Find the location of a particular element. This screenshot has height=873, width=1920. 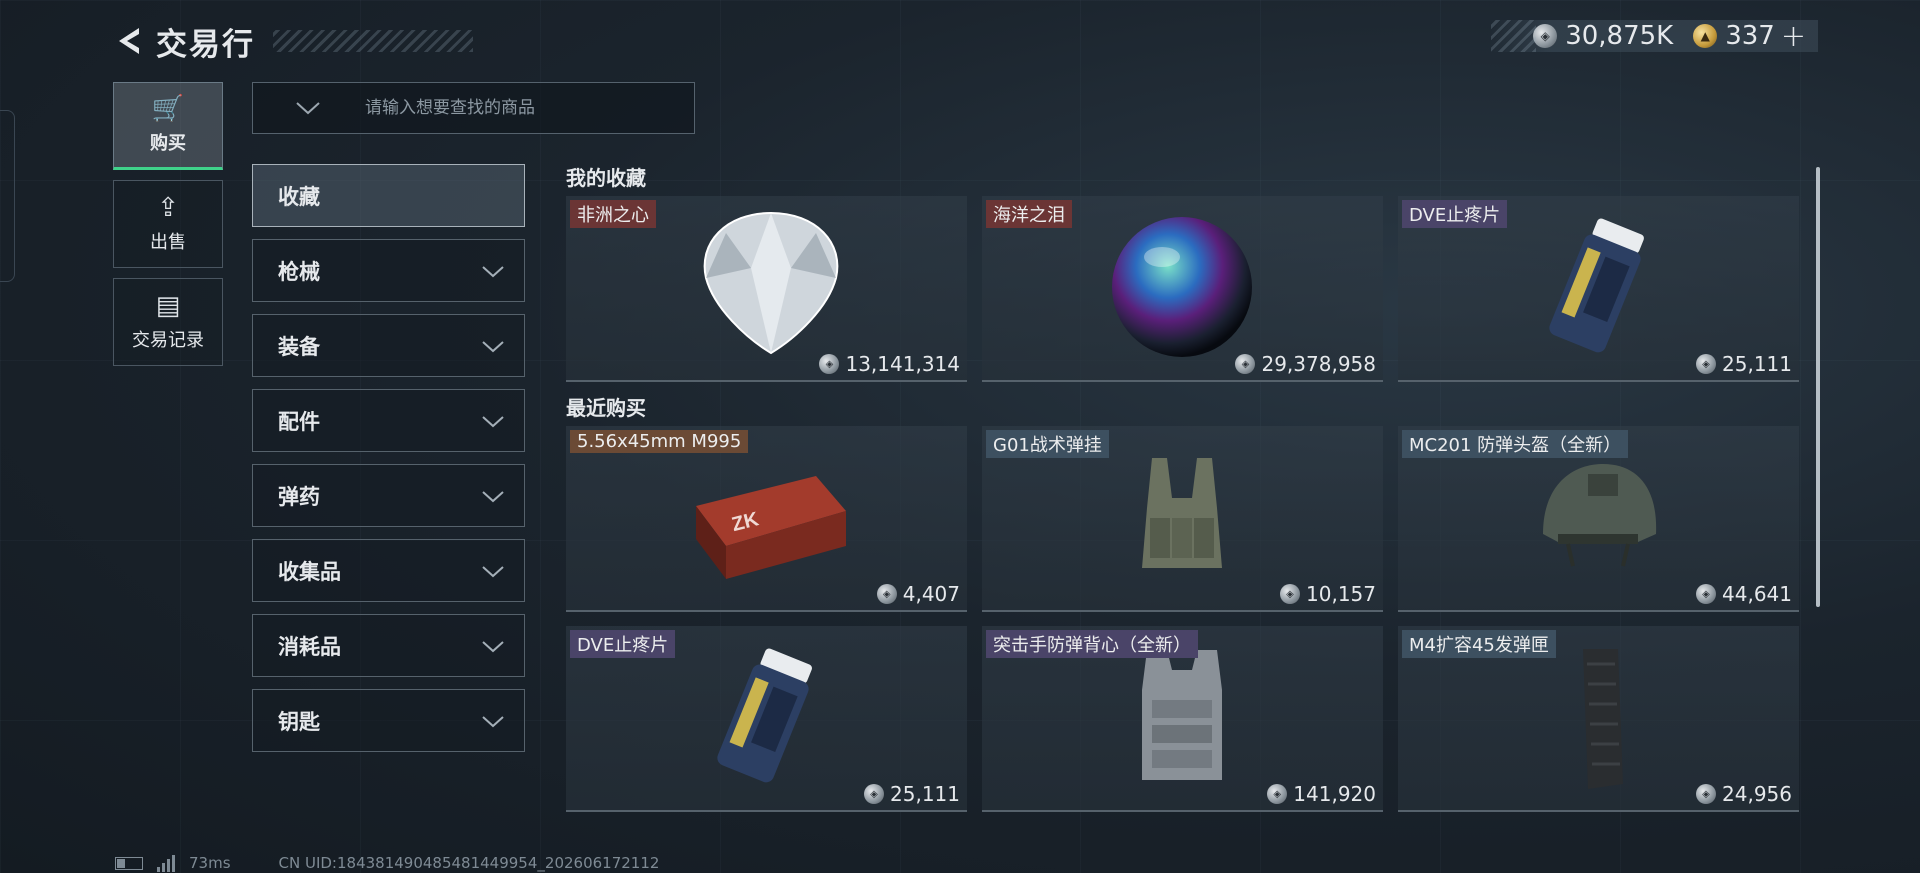

category-item: 收集品 is located at coordinates (388, 570).